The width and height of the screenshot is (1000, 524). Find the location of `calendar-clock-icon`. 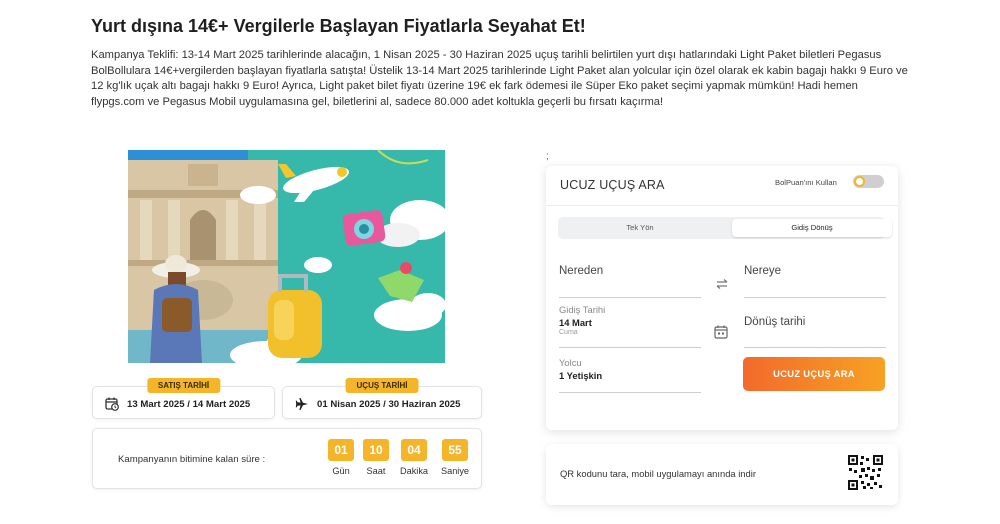

calendar-clock-icon is located at coordinates (112, 404).